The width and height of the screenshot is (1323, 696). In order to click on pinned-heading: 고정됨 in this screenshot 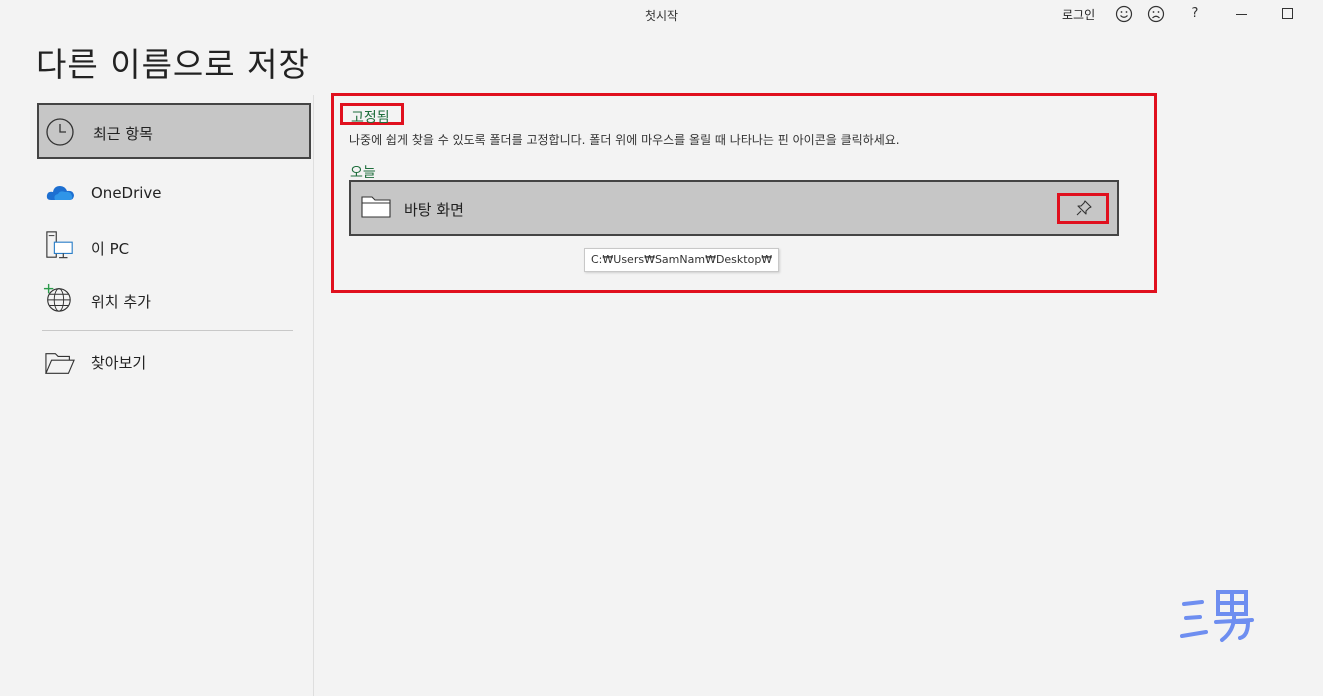, I will do `click(370, 118)`.